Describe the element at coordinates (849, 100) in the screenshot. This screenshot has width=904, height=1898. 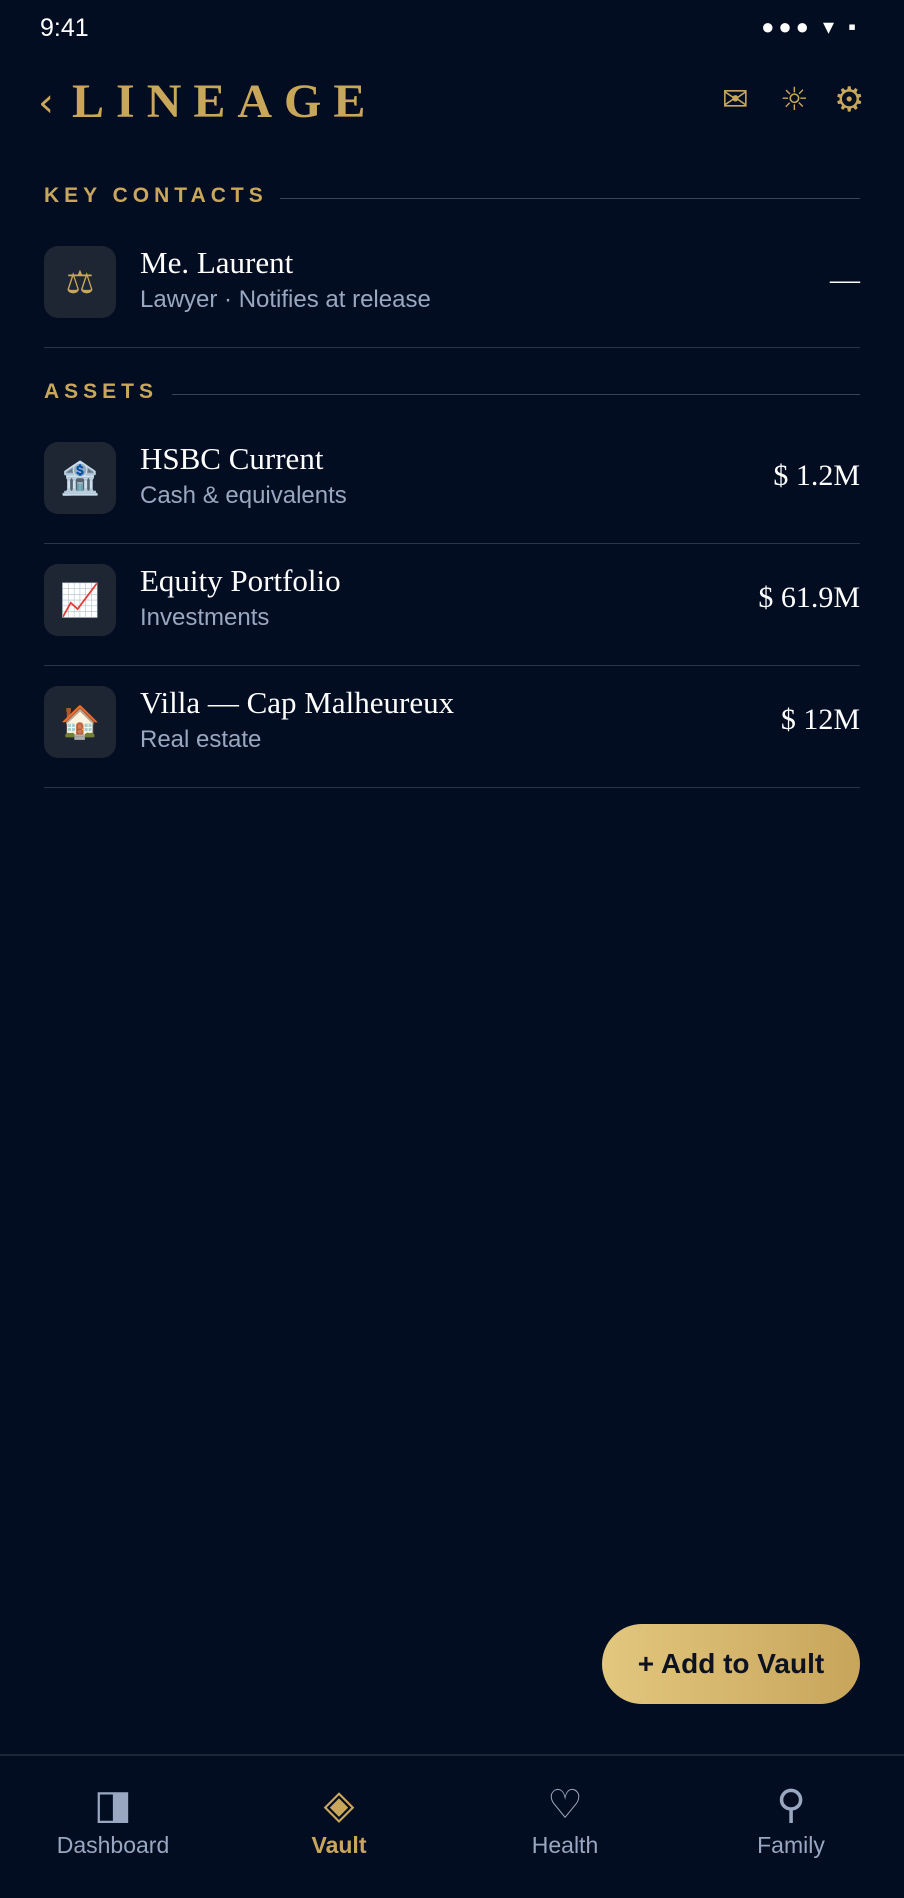
I see `settings-gear-icon: ⚙` at that location.